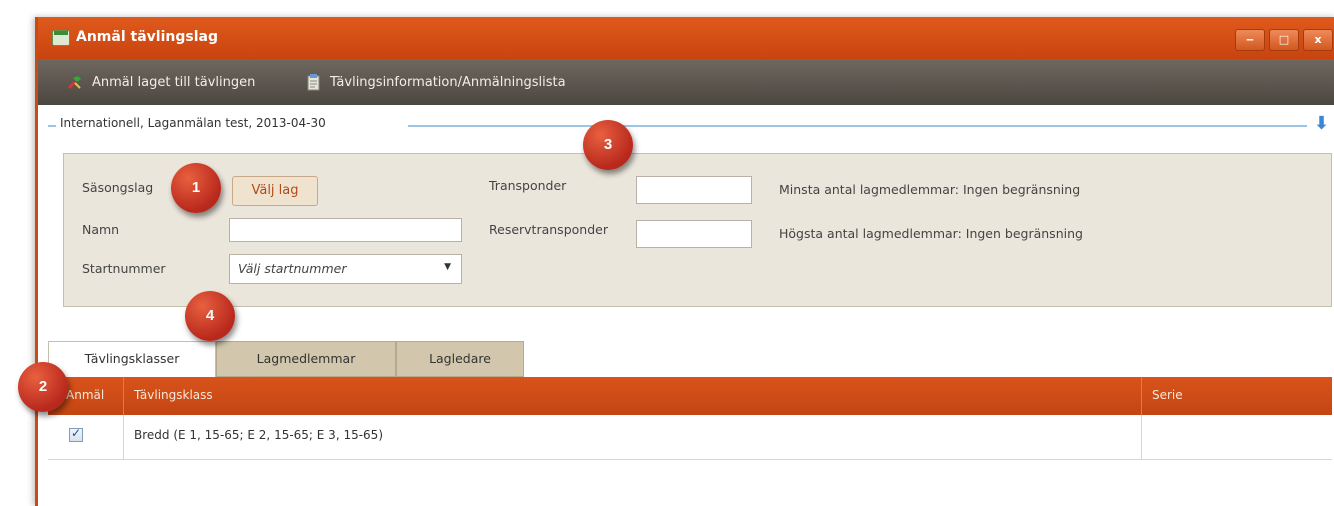 This screenshot has width=1334, height=506. What do you see at coordinates (313, 82) in the screenshot?
I see `document-icon` at bounding box center [313, 82].